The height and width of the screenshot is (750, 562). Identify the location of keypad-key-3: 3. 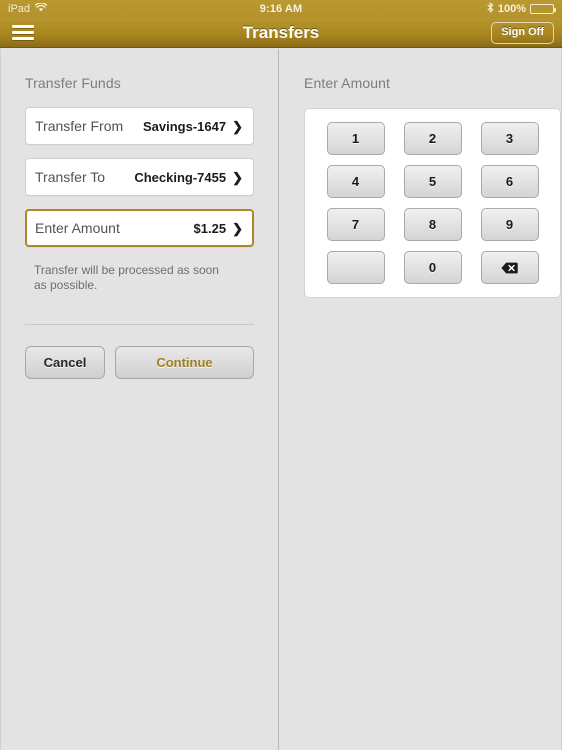
(509, 138).